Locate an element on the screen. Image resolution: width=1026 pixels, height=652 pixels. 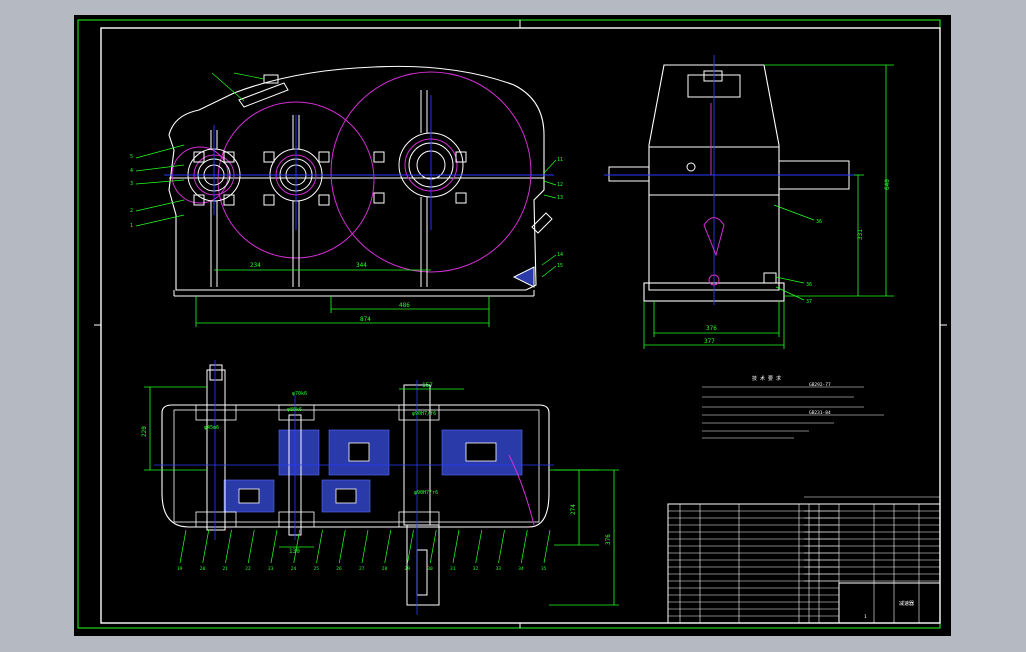
plan-part-number: 31 is located at coordinates (453, 569).